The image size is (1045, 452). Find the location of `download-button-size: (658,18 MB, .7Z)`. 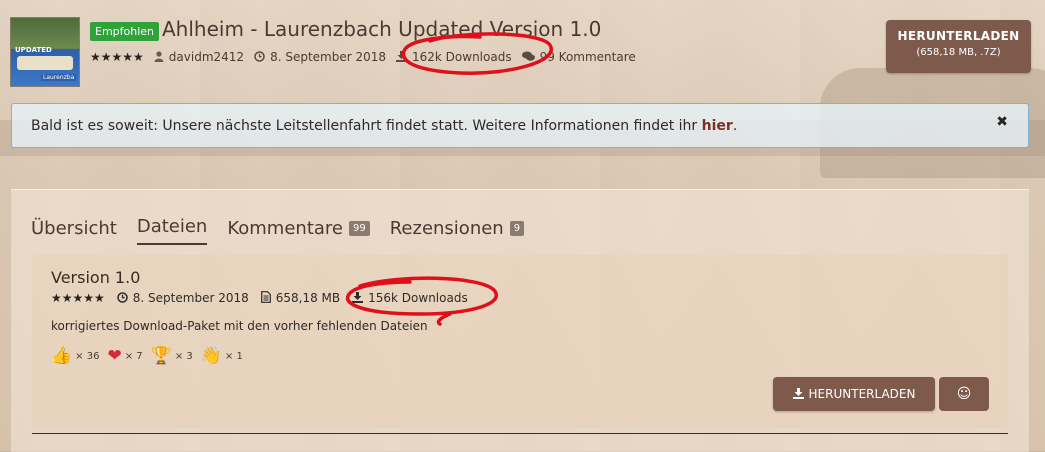

download-button-size: (658,18 MB, .7Z) is located at coordinates (958, 52).